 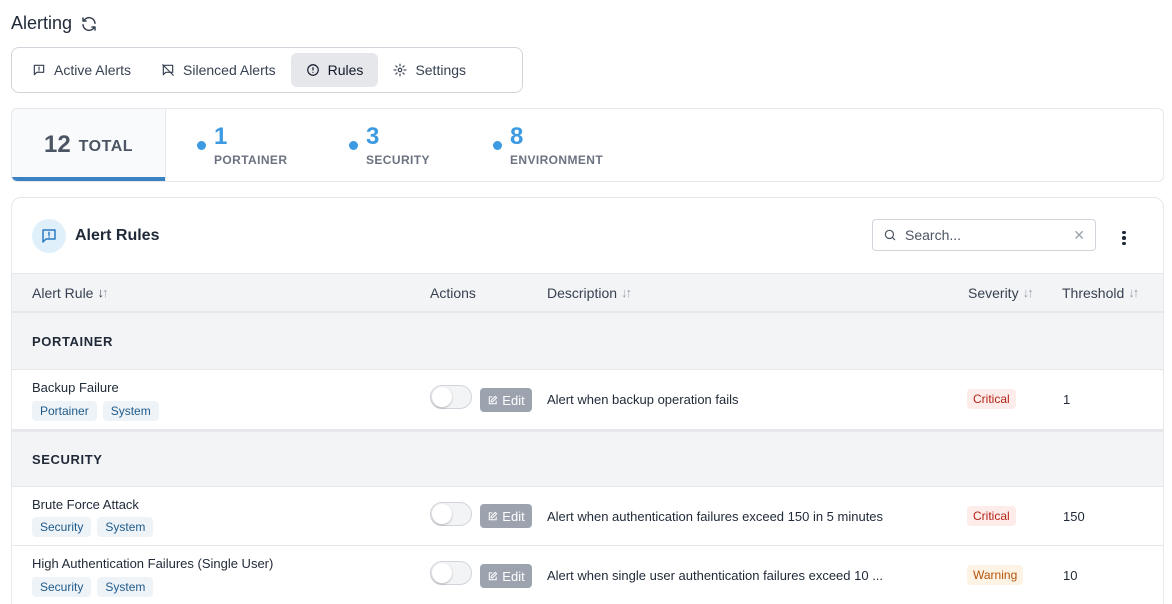 I want to click on group-row-portainer: PORTAINER, so click(x=587, y=341).